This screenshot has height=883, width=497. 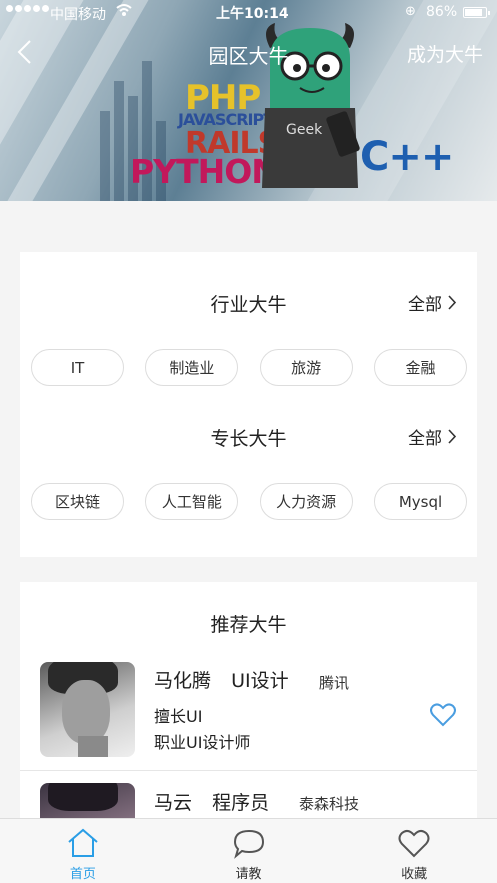 I want to click on tab-ask: 请教, so click(x=249, y=851).